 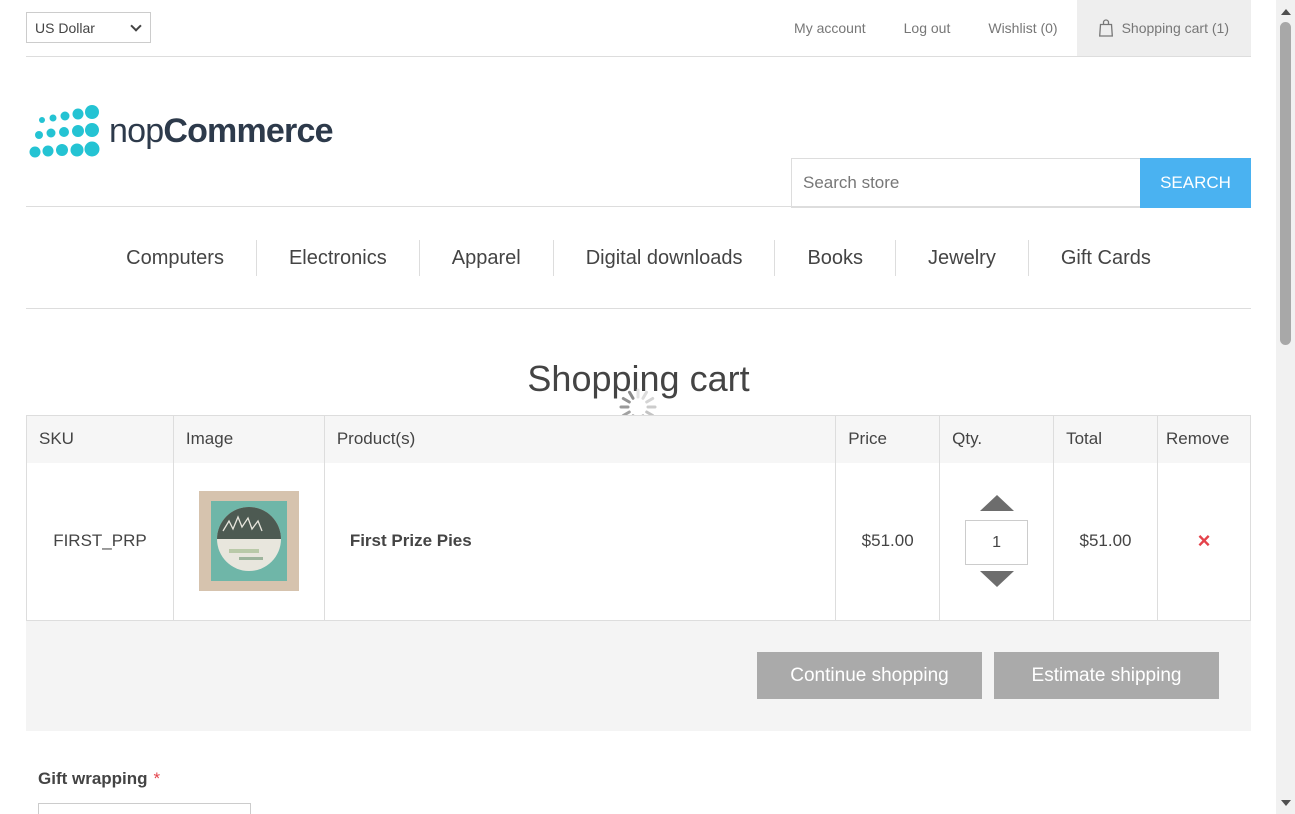 I want to click on menu-item-jewelry: Jewelry, so click(x=961, y=258).